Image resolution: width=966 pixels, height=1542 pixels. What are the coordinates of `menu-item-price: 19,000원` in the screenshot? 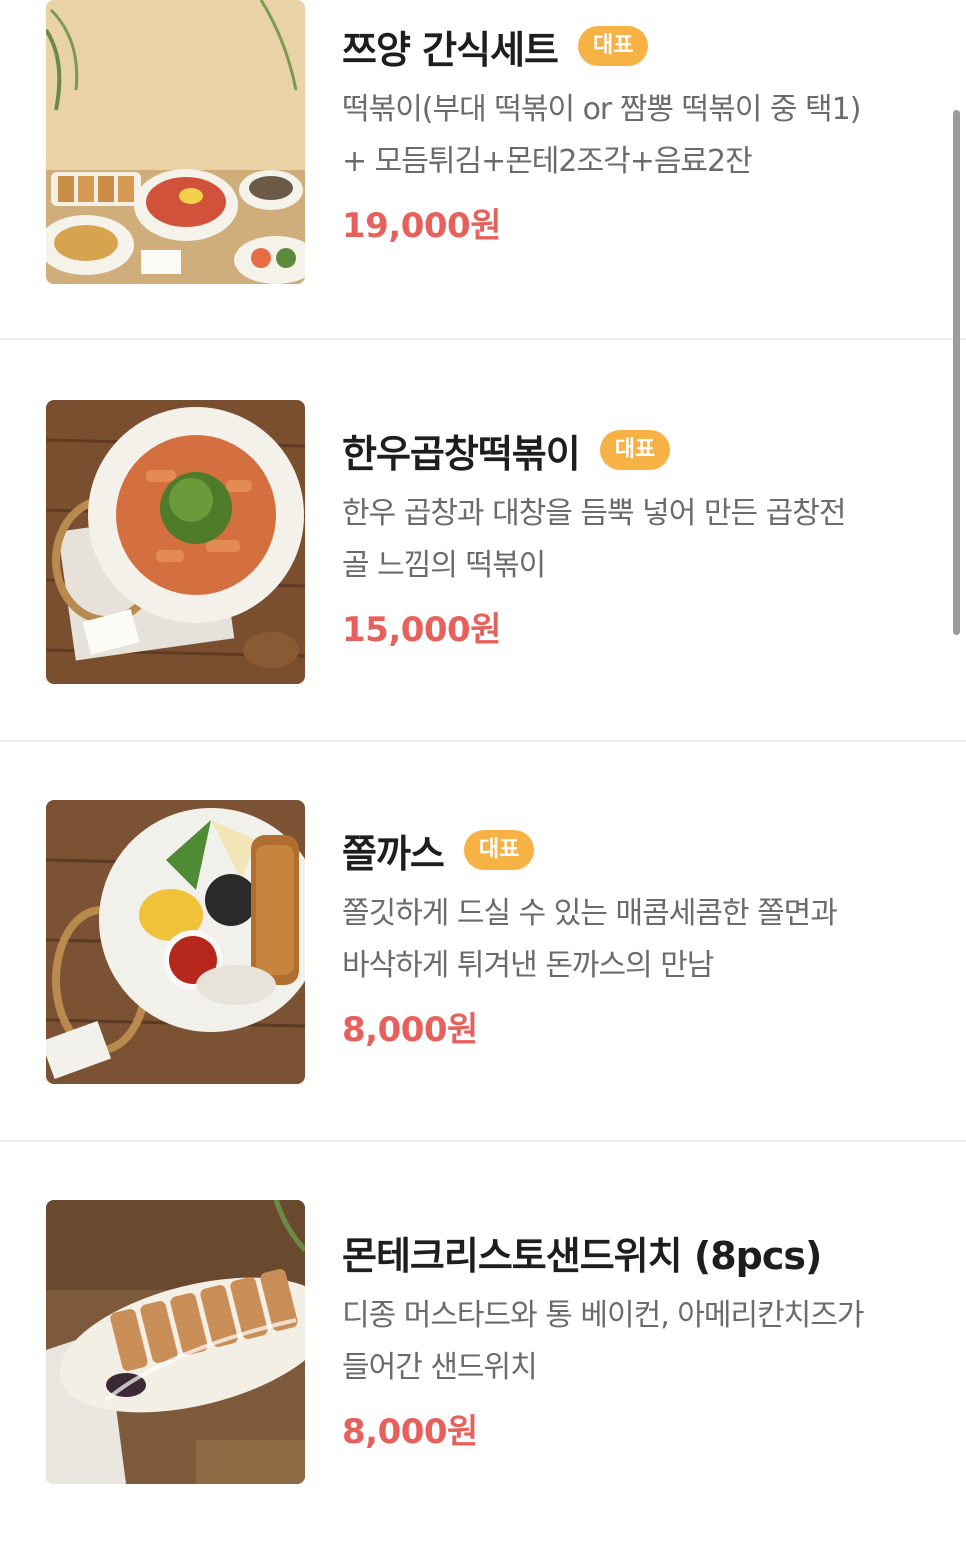 It's located at (421, 226).